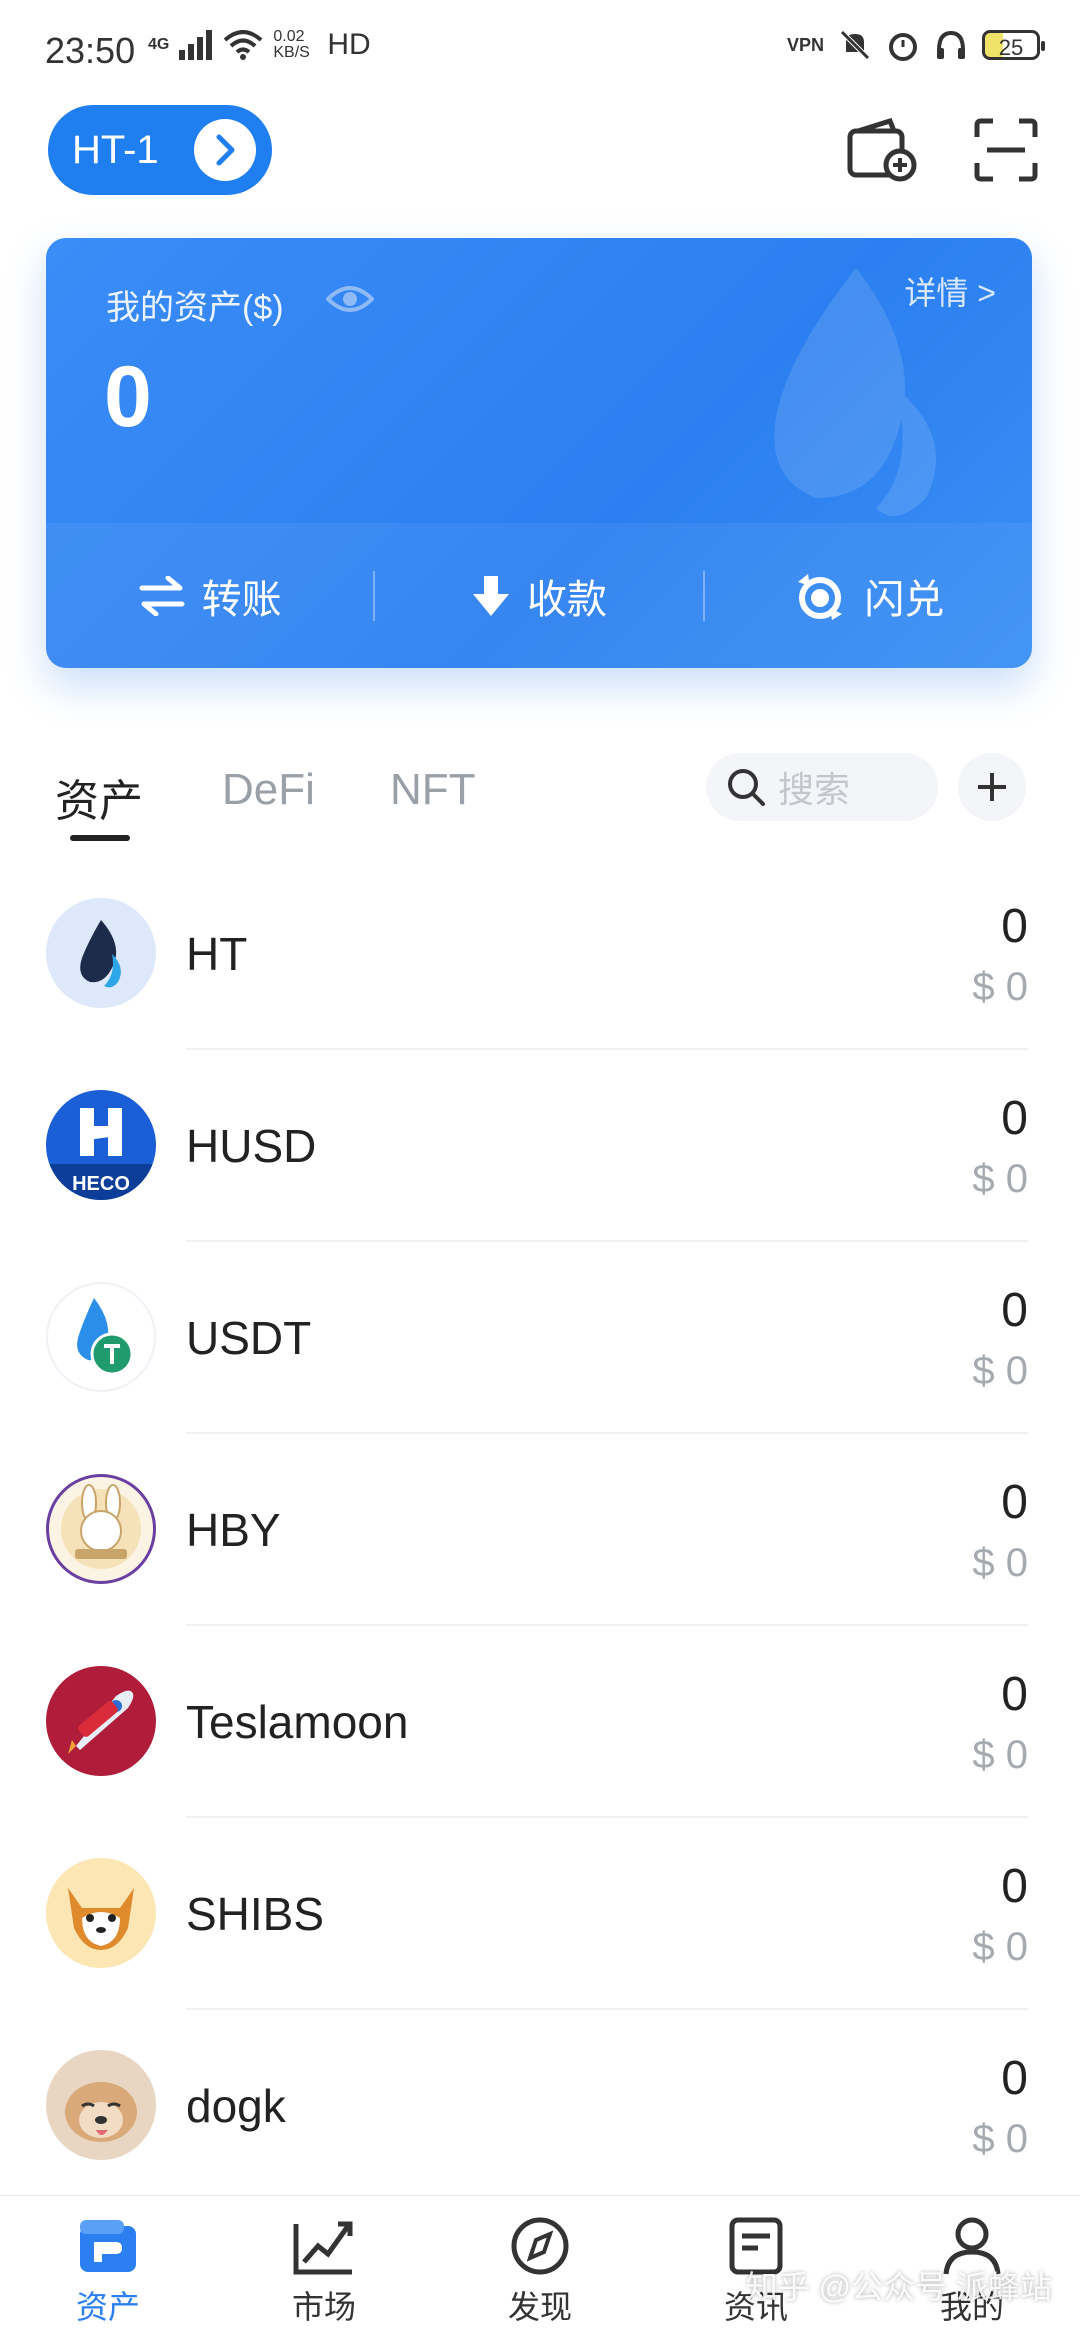  I want to click on compass-icon, so click(540, 2246).